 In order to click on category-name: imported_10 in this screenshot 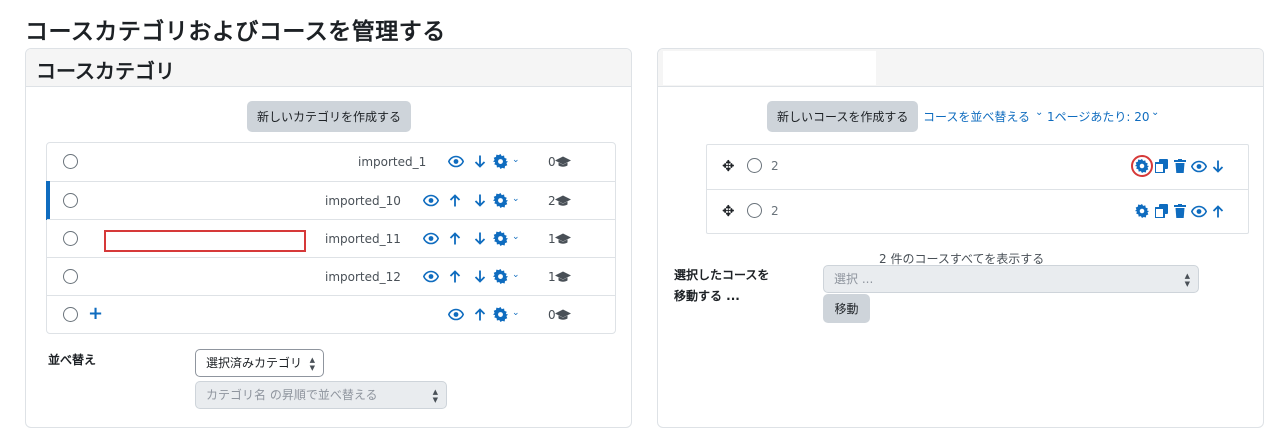, I will do `click(363, 201)`.